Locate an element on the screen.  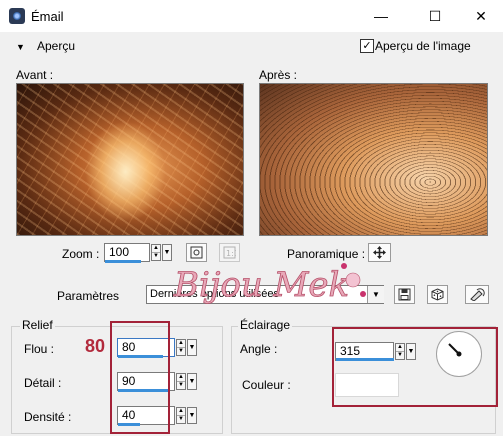
annotation-number: 80 is located at coordinates (95, 346).